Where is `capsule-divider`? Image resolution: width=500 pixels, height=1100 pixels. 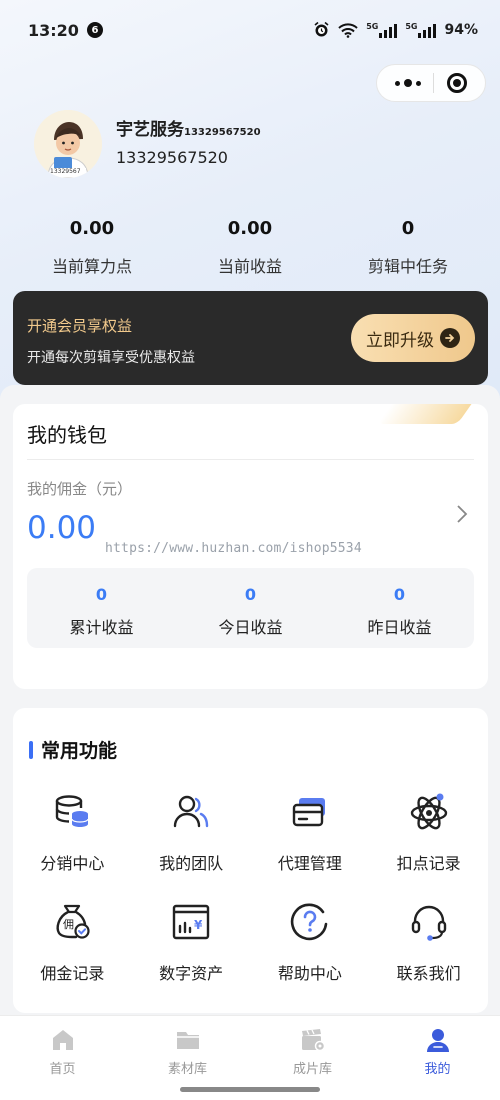 capsule-divider is located at coordinates (434, 83).